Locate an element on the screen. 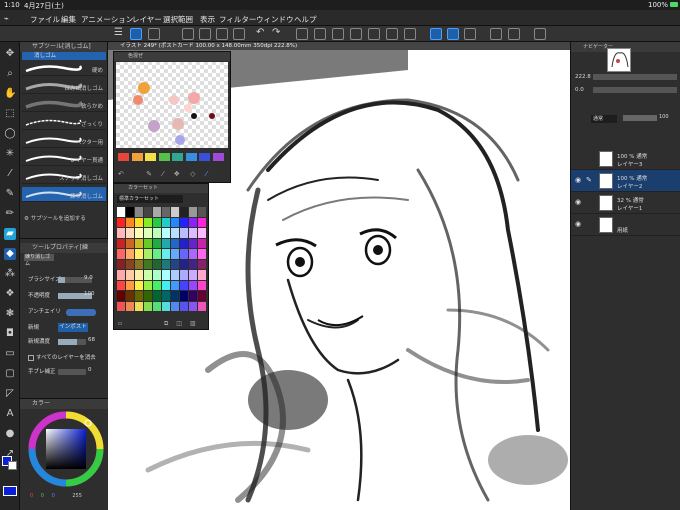 This screenshot has width=680, height=510. color-set-dropdown: 標準カラーセット is located at coordinates (150, 199).